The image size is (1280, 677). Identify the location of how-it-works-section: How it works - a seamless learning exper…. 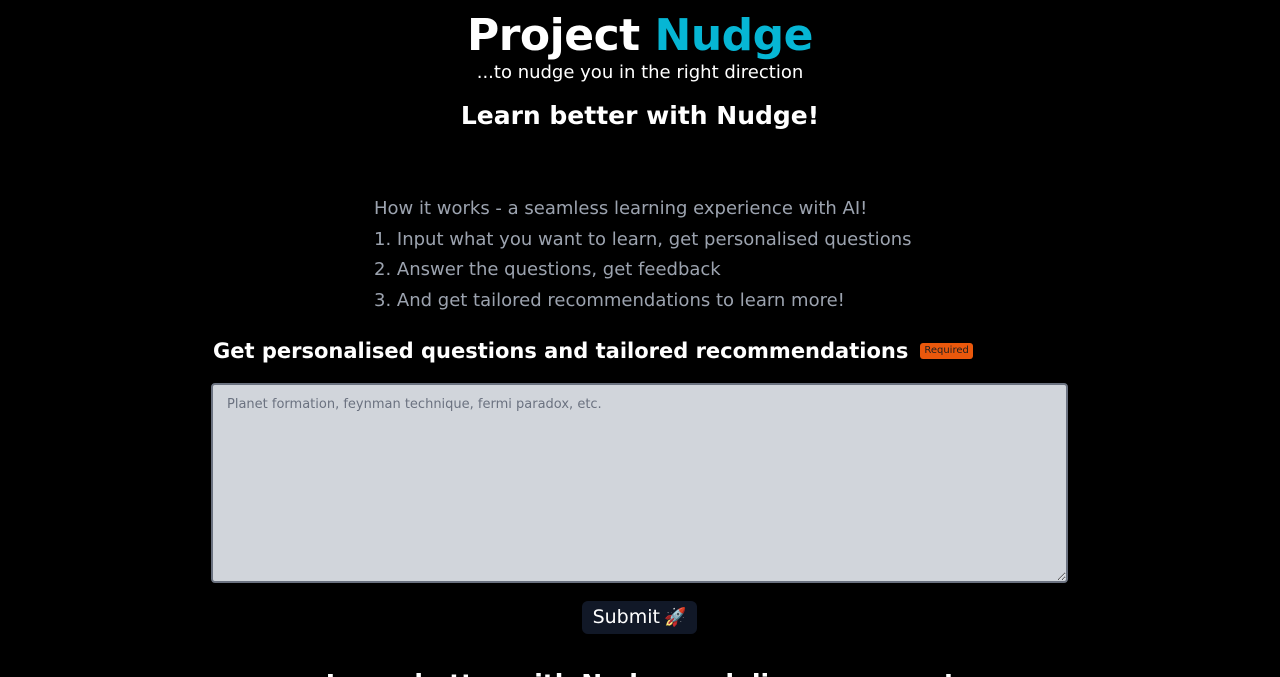
(674, 255).